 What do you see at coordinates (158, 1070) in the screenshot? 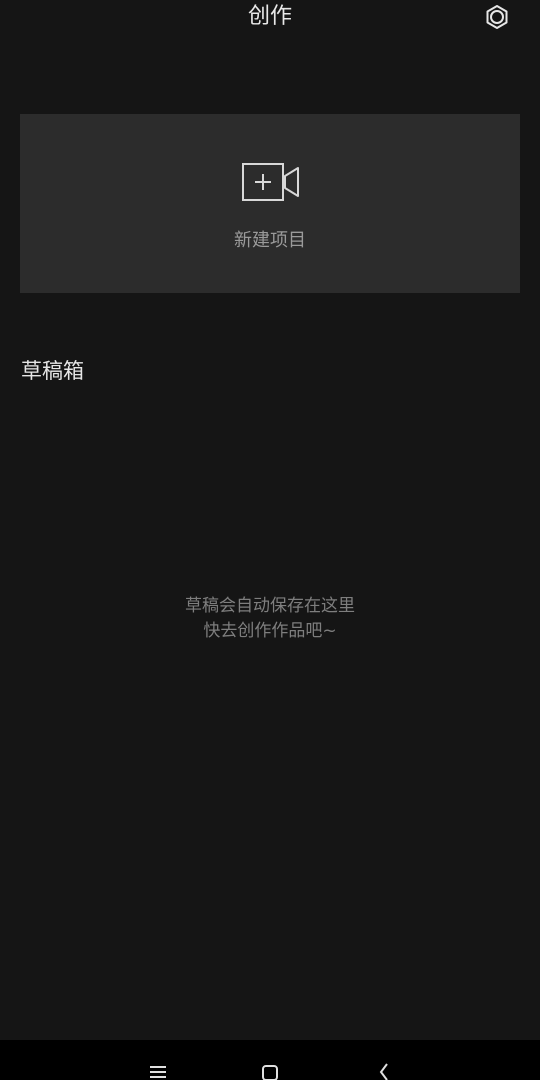
I see `menu-icon` at bounding box center [158, 1070].